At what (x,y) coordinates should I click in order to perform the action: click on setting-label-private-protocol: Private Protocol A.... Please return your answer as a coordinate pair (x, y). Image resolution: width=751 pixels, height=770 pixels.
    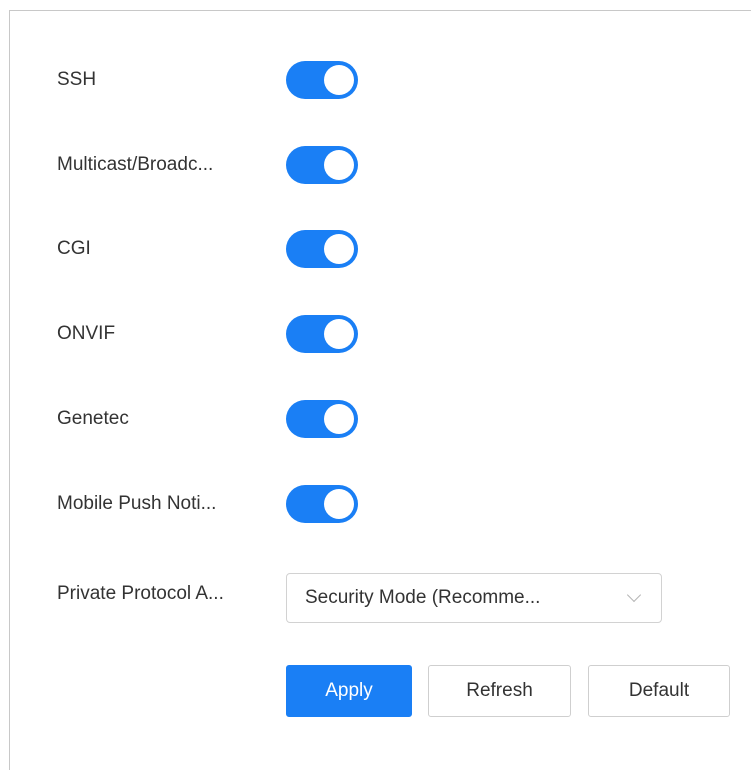
    Looking at the image, I should click on (140, 593).